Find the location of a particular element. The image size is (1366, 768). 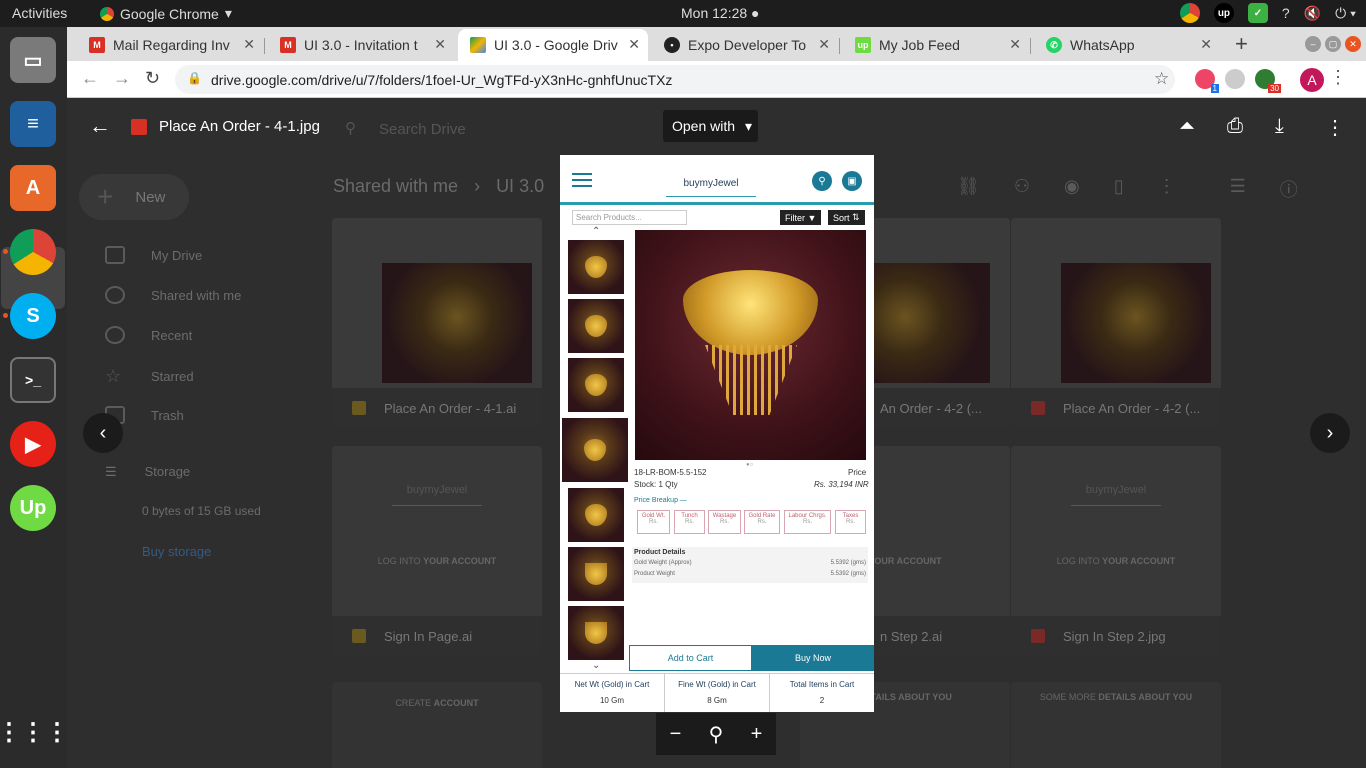

upwork-dock-icon: Up is located at coordinates (33, 508).